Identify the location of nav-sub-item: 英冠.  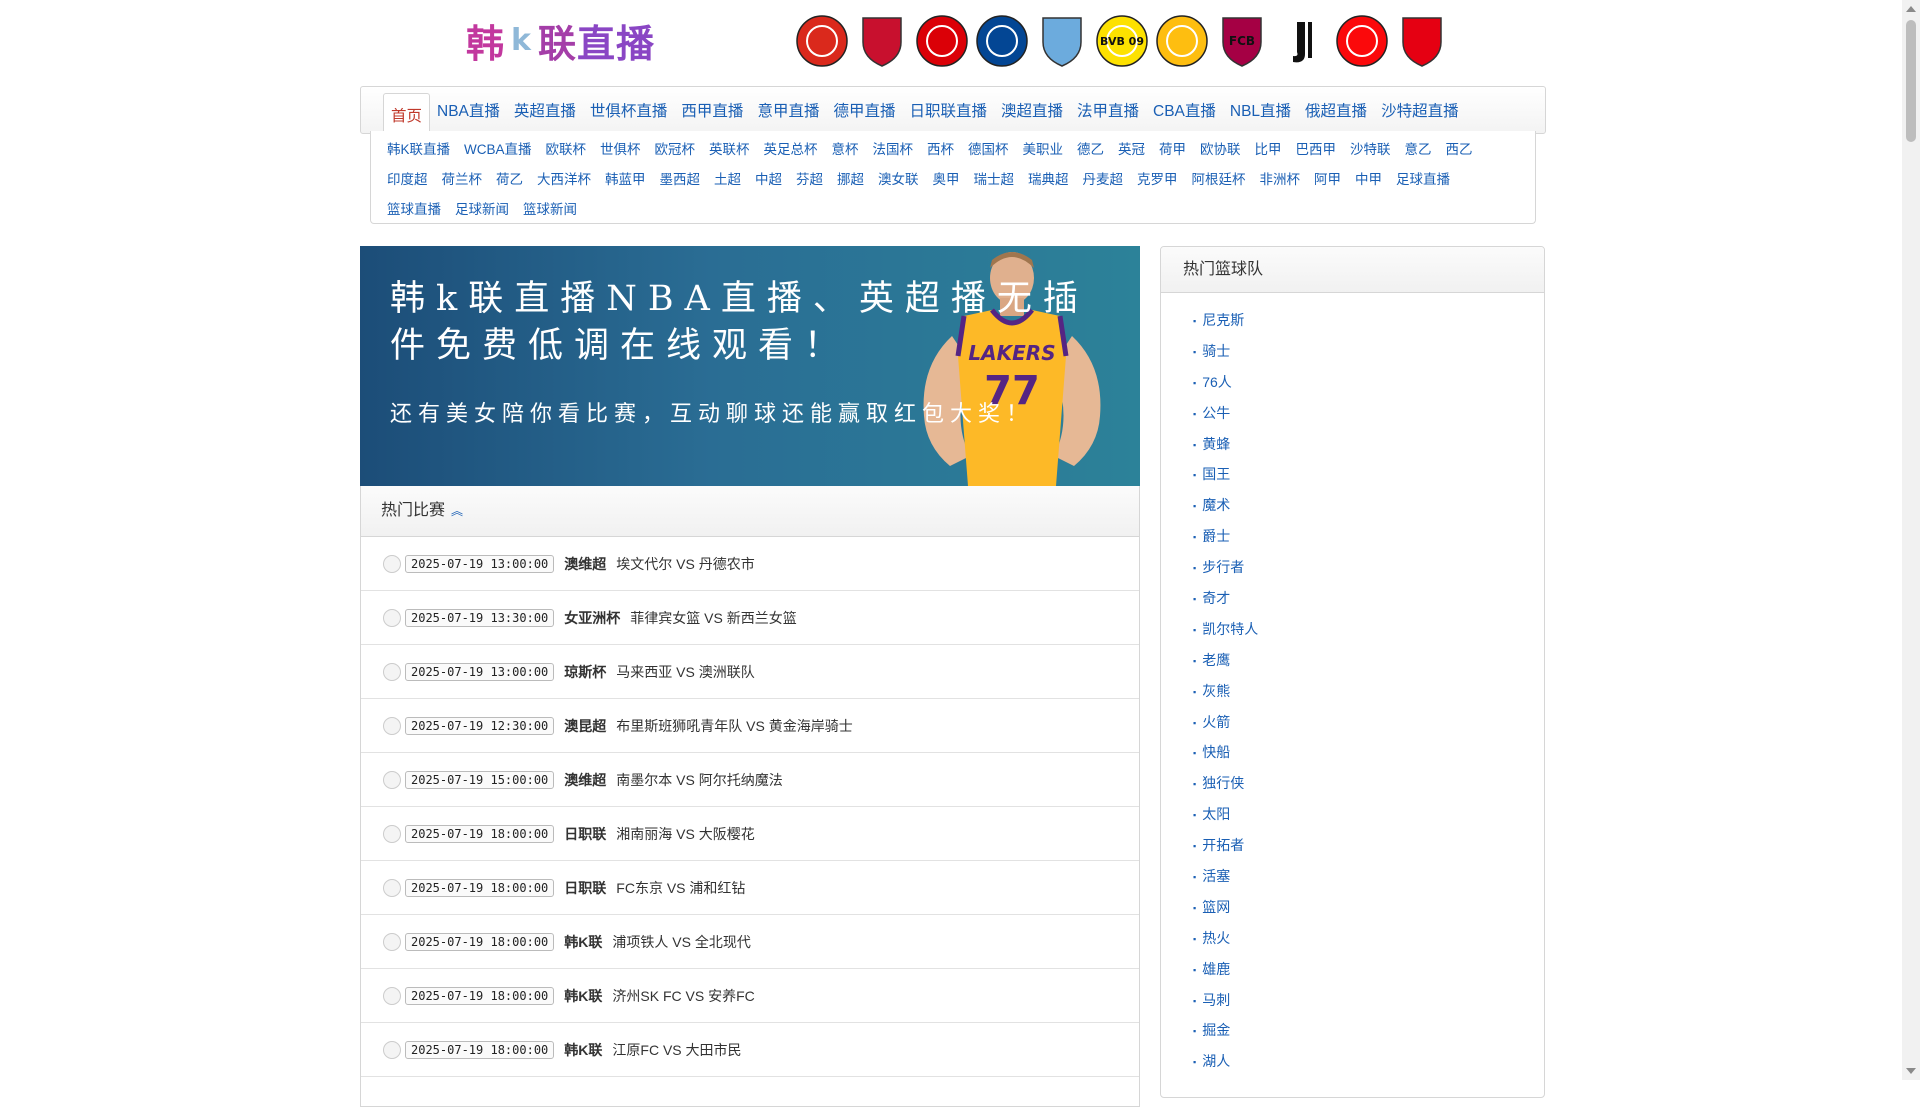
(1131, 150).